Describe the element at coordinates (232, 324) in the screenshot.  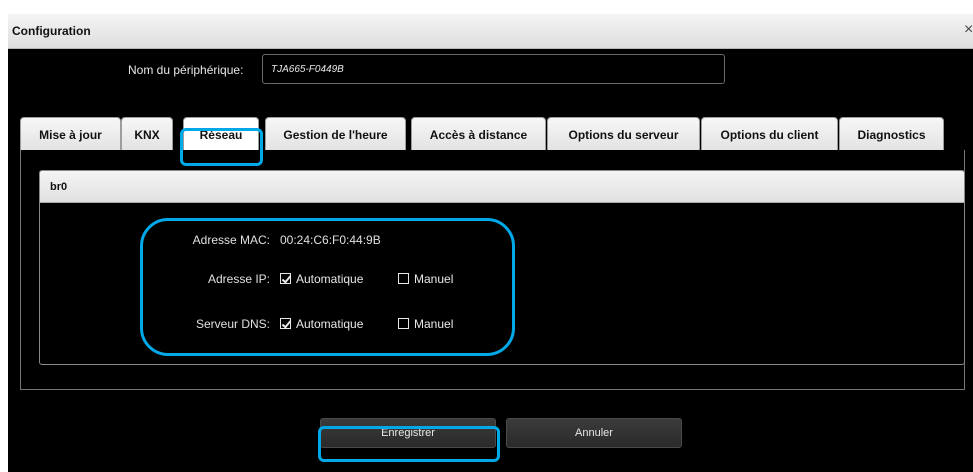
I see `dns-server-label: Serveur DNS:` at that location.